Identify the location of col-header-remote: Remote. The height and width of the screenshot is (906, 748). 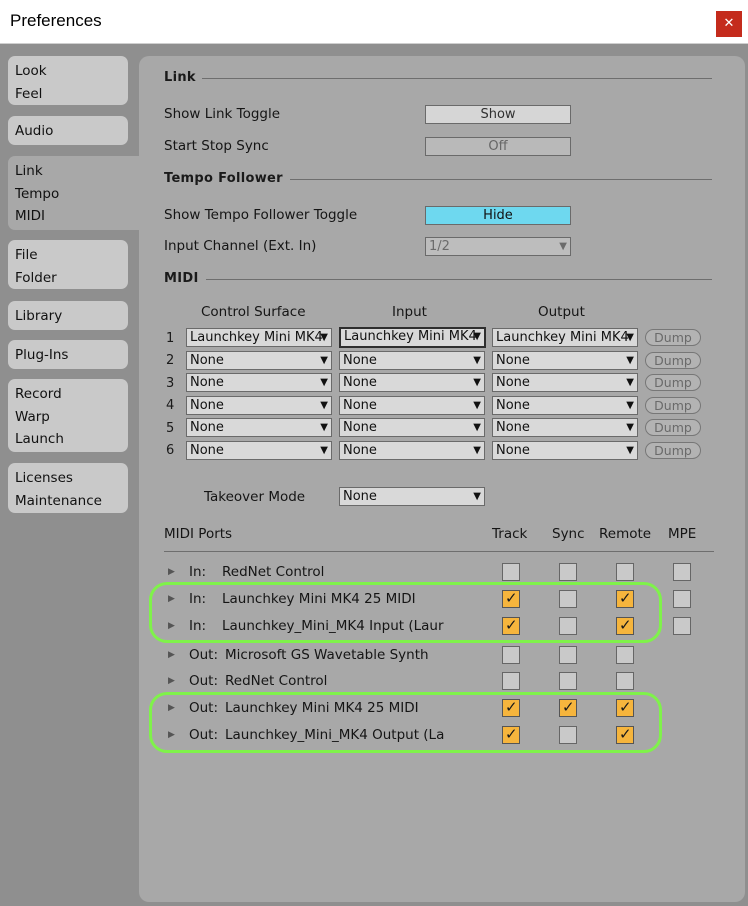
(625, 534).